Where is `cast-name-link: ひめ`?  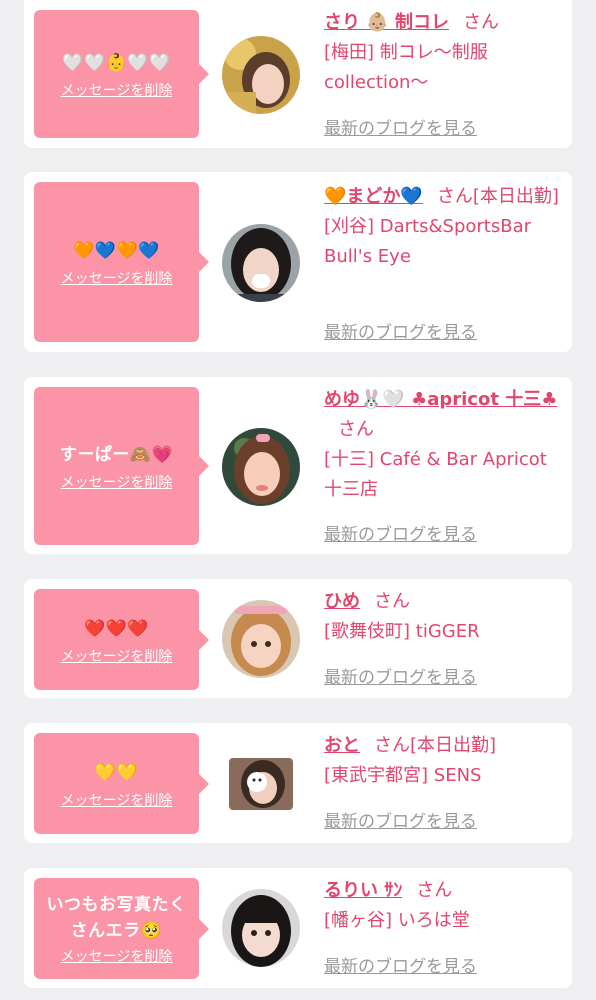 cast-name-link: ひめ is located at coordinates (342, 601).